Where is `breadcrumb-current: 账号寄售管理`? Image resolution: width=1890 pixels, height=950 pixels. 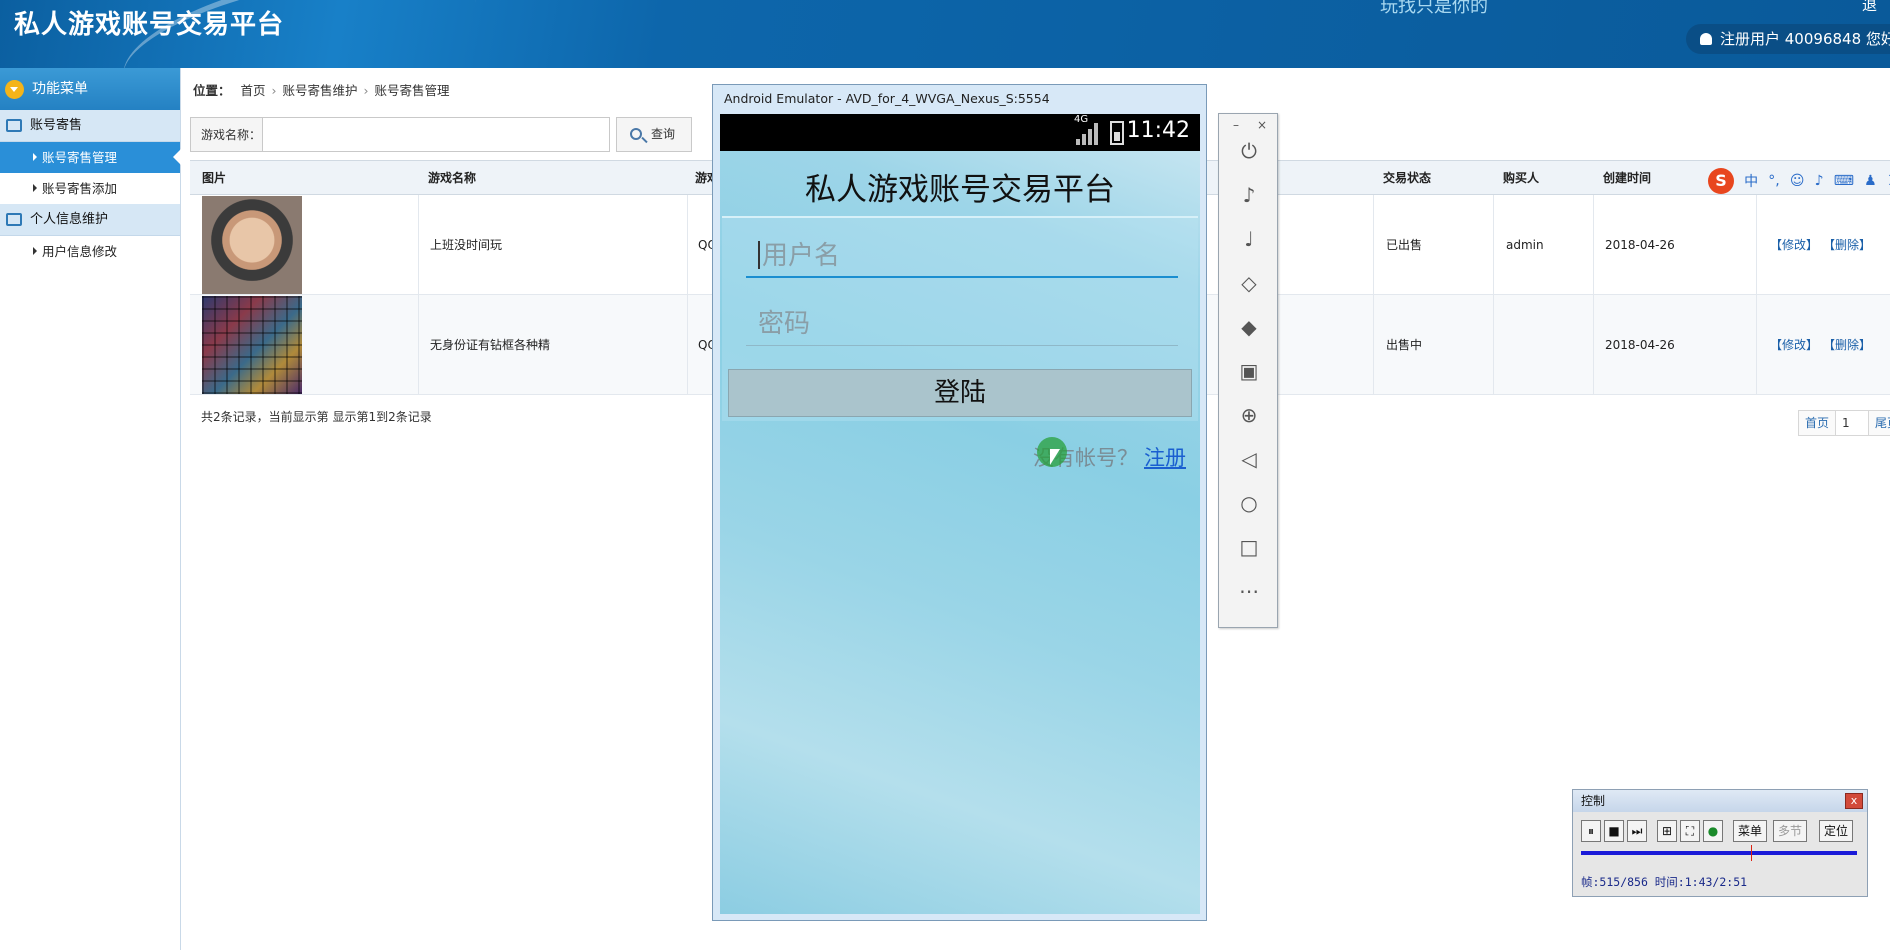 breadcrumb-current: 账号寄售管理 is located at coordinates (412, 90).